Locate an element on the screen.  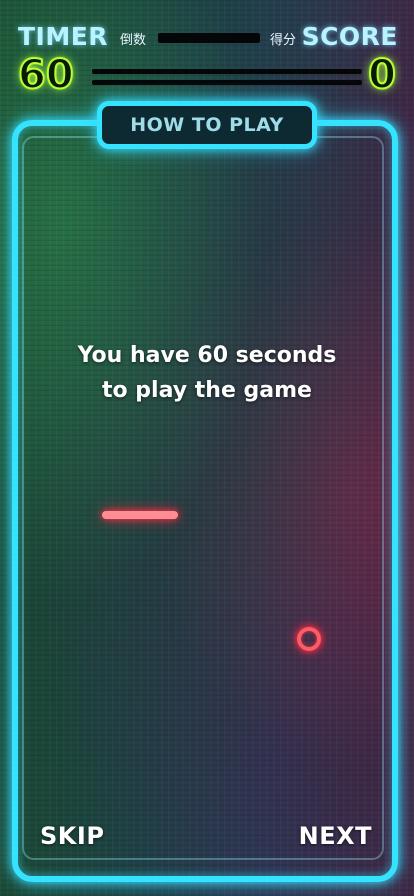
panel-title: HOW TO PLAY is located at coordinates (207, 125).